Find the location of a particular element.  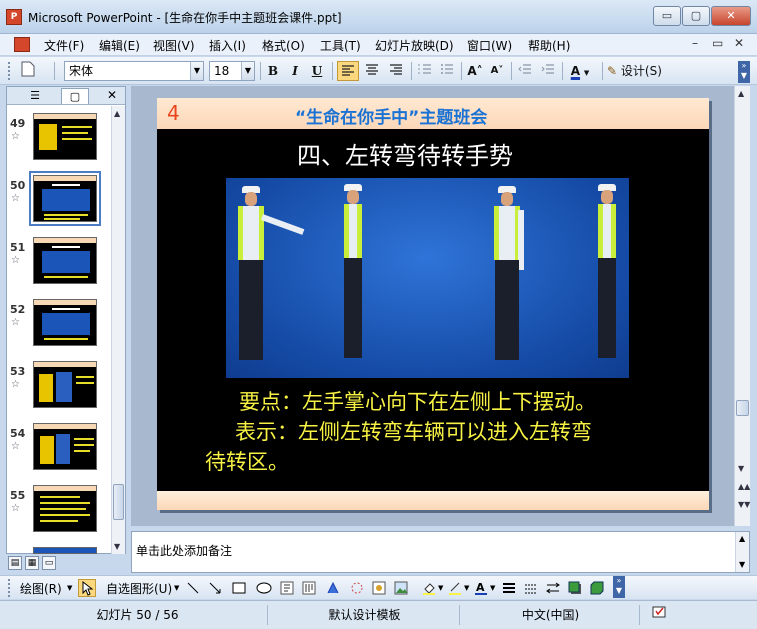

slide-title: 四、左转弯待转手势 is located at coordinates (405, 153).